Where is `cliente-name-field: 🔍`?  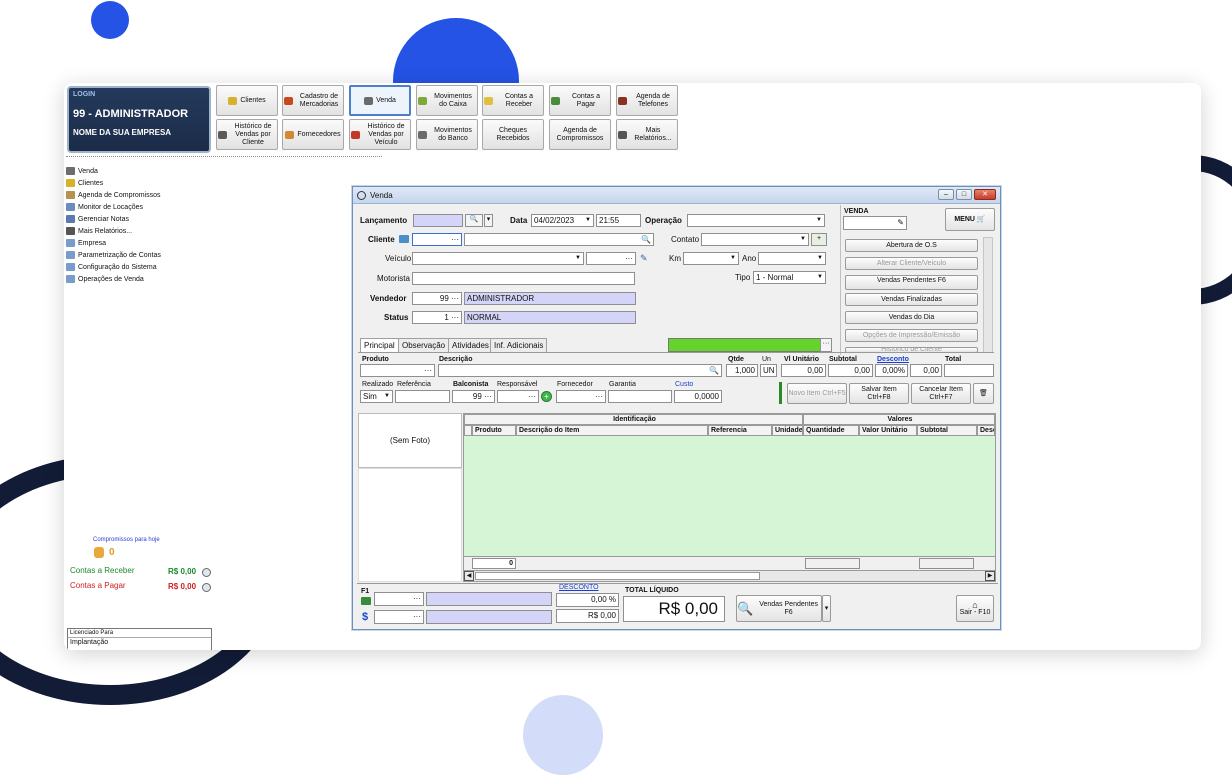
cliente-name-field: 🔍 is located at coordinates (559, 239).